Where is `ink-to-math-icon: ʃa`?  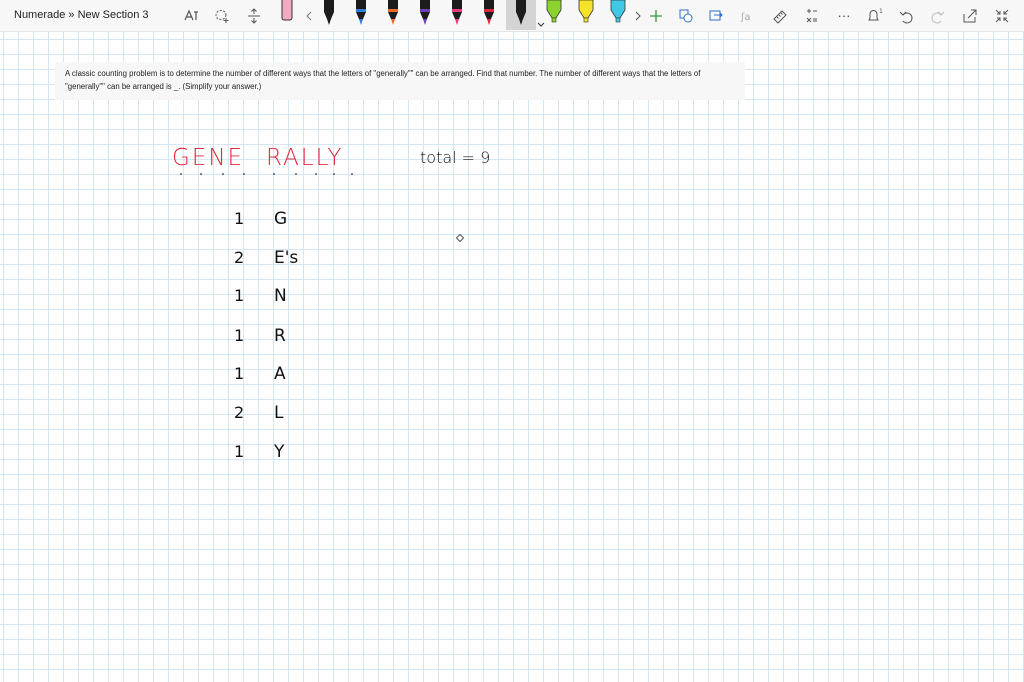
ink-to-math-icon: ʃa is located at coordinates (748, 16).